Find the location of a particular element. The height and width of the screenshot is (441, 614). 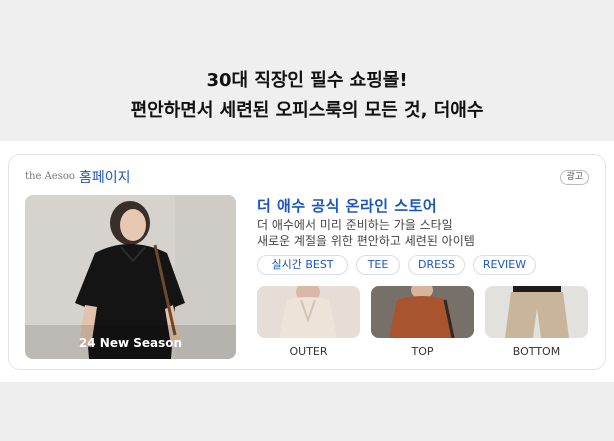

ad-badge: 광고 is located at coordinates (574, 177).